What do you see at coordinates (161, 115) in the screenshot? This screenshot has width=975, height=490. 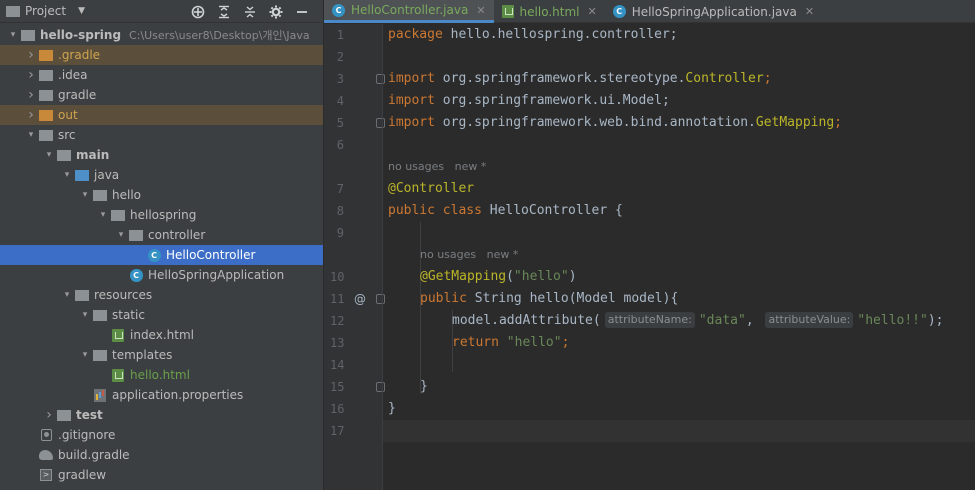 I see `tree-item: › out` at bounding box center [161, 115].